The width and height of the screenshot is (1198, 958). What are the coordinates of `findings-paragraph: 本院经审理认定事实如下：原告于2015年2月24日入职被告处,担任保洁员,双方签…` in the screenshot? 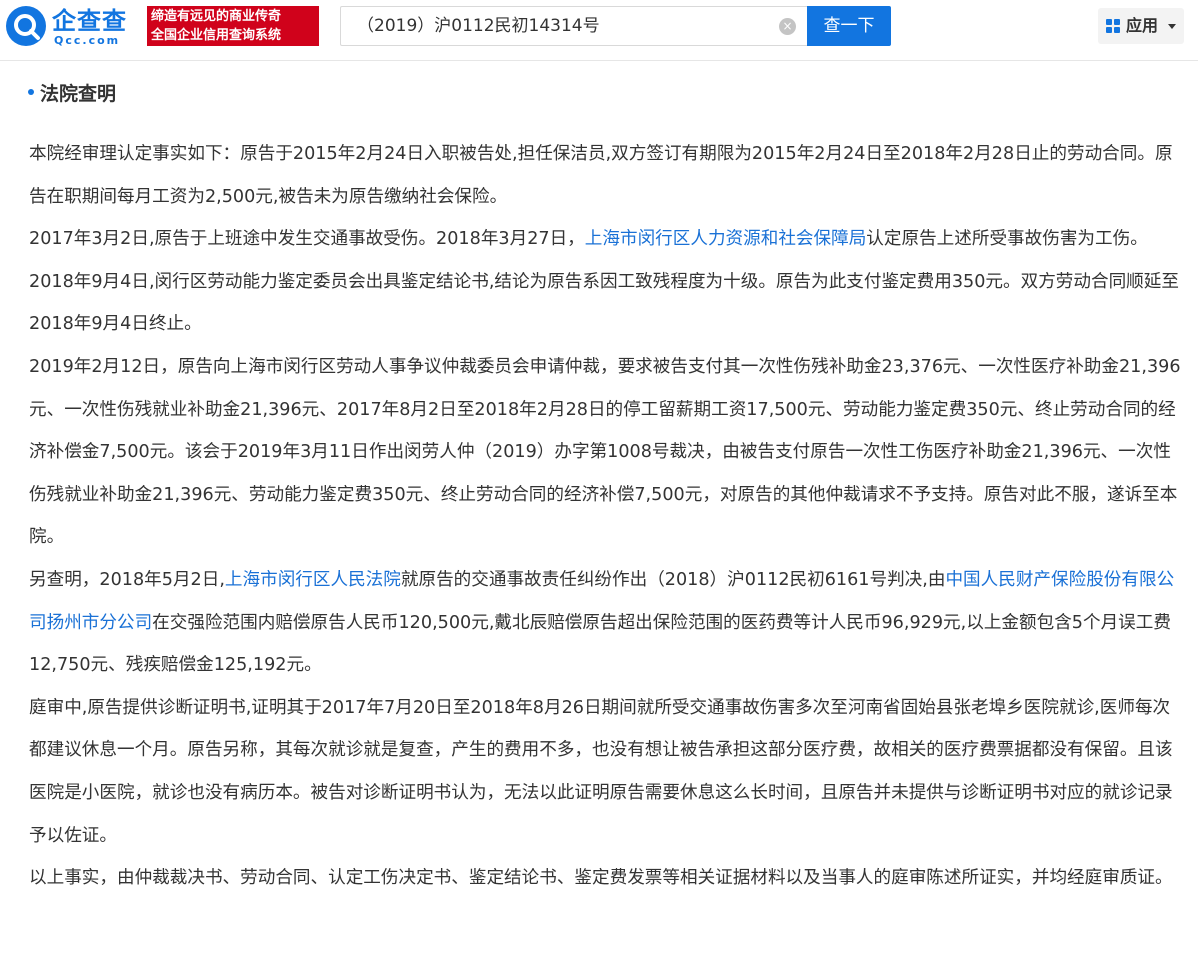 It's located at (608, 175).